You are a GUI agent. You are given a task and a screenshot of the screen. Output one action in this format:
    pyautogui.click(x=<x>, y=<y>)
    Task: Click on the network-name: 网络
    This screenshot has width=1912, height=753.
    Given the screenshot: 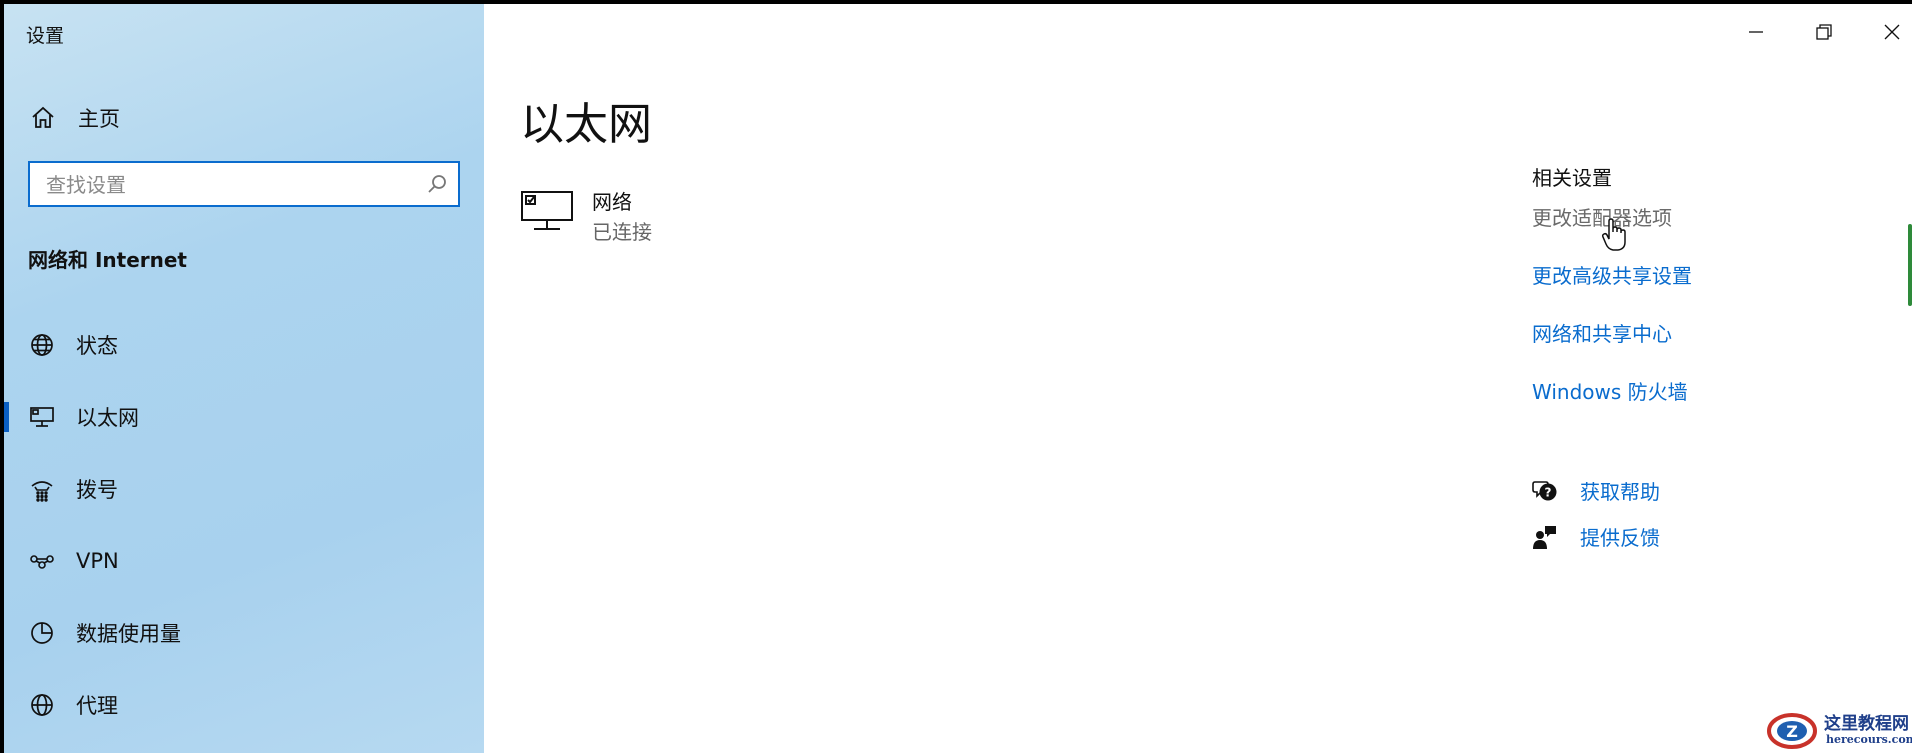 What is the action you would take?
    pyautogui.click(x=612, y=202)
    